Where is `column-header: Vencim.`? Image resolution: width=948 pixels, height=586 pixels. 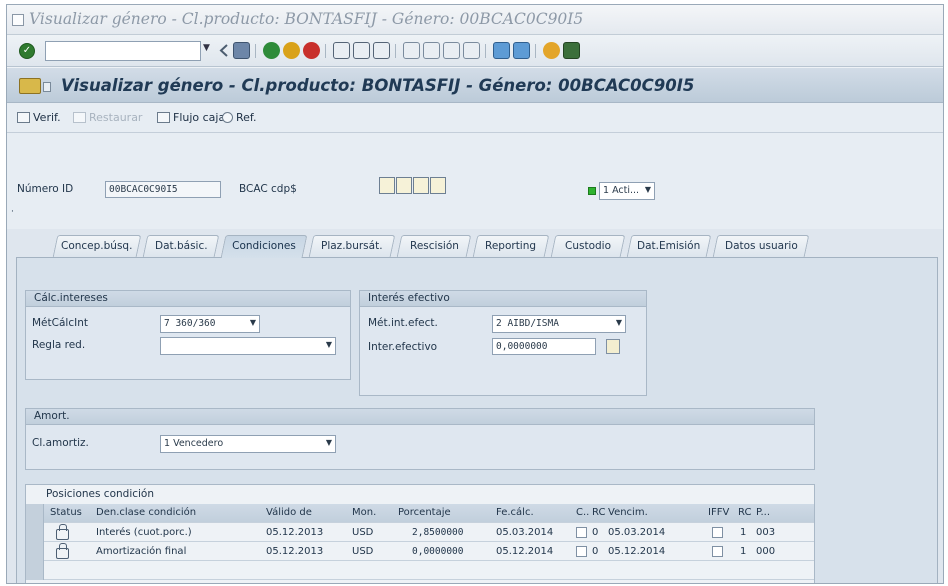 column-header: Vencim. is located at coordinates (628, 512).